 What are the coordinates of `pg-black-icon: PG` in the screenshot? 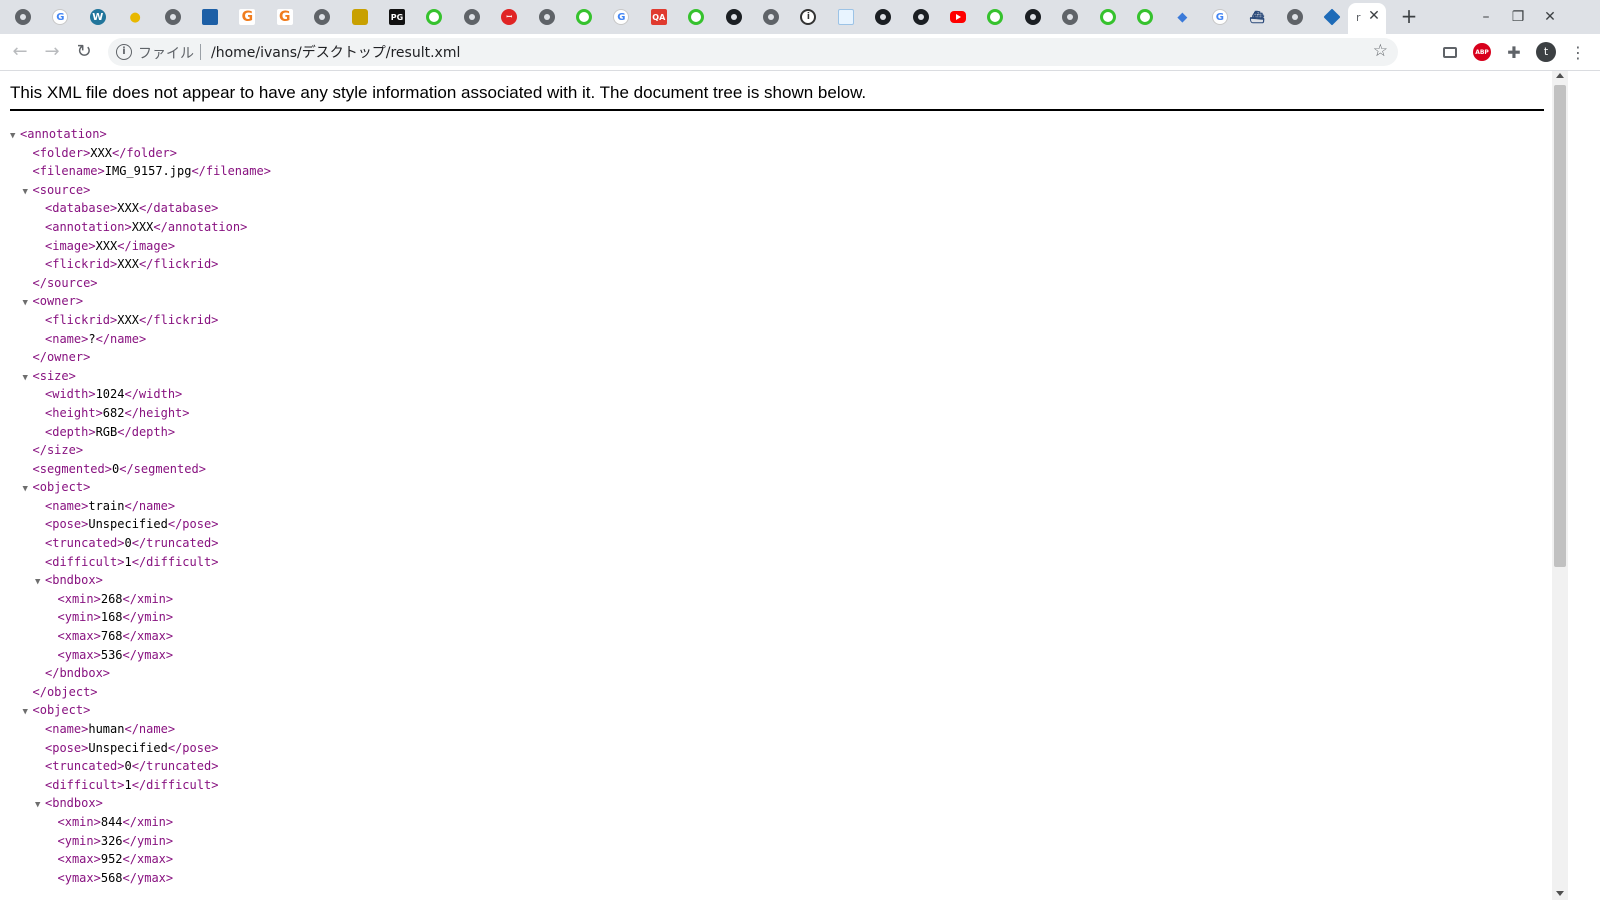 It's located at (397, 17).